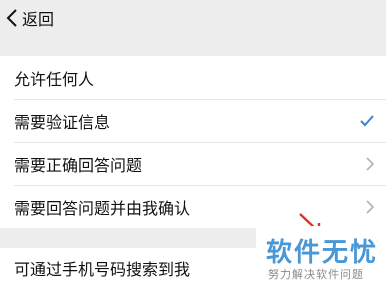 The width and height of the screenshot is (386, 292). Describe the element at coordinates (102, 208) in the screenshot. I see `option-label: 需要回答问题并由我确认` at that location.